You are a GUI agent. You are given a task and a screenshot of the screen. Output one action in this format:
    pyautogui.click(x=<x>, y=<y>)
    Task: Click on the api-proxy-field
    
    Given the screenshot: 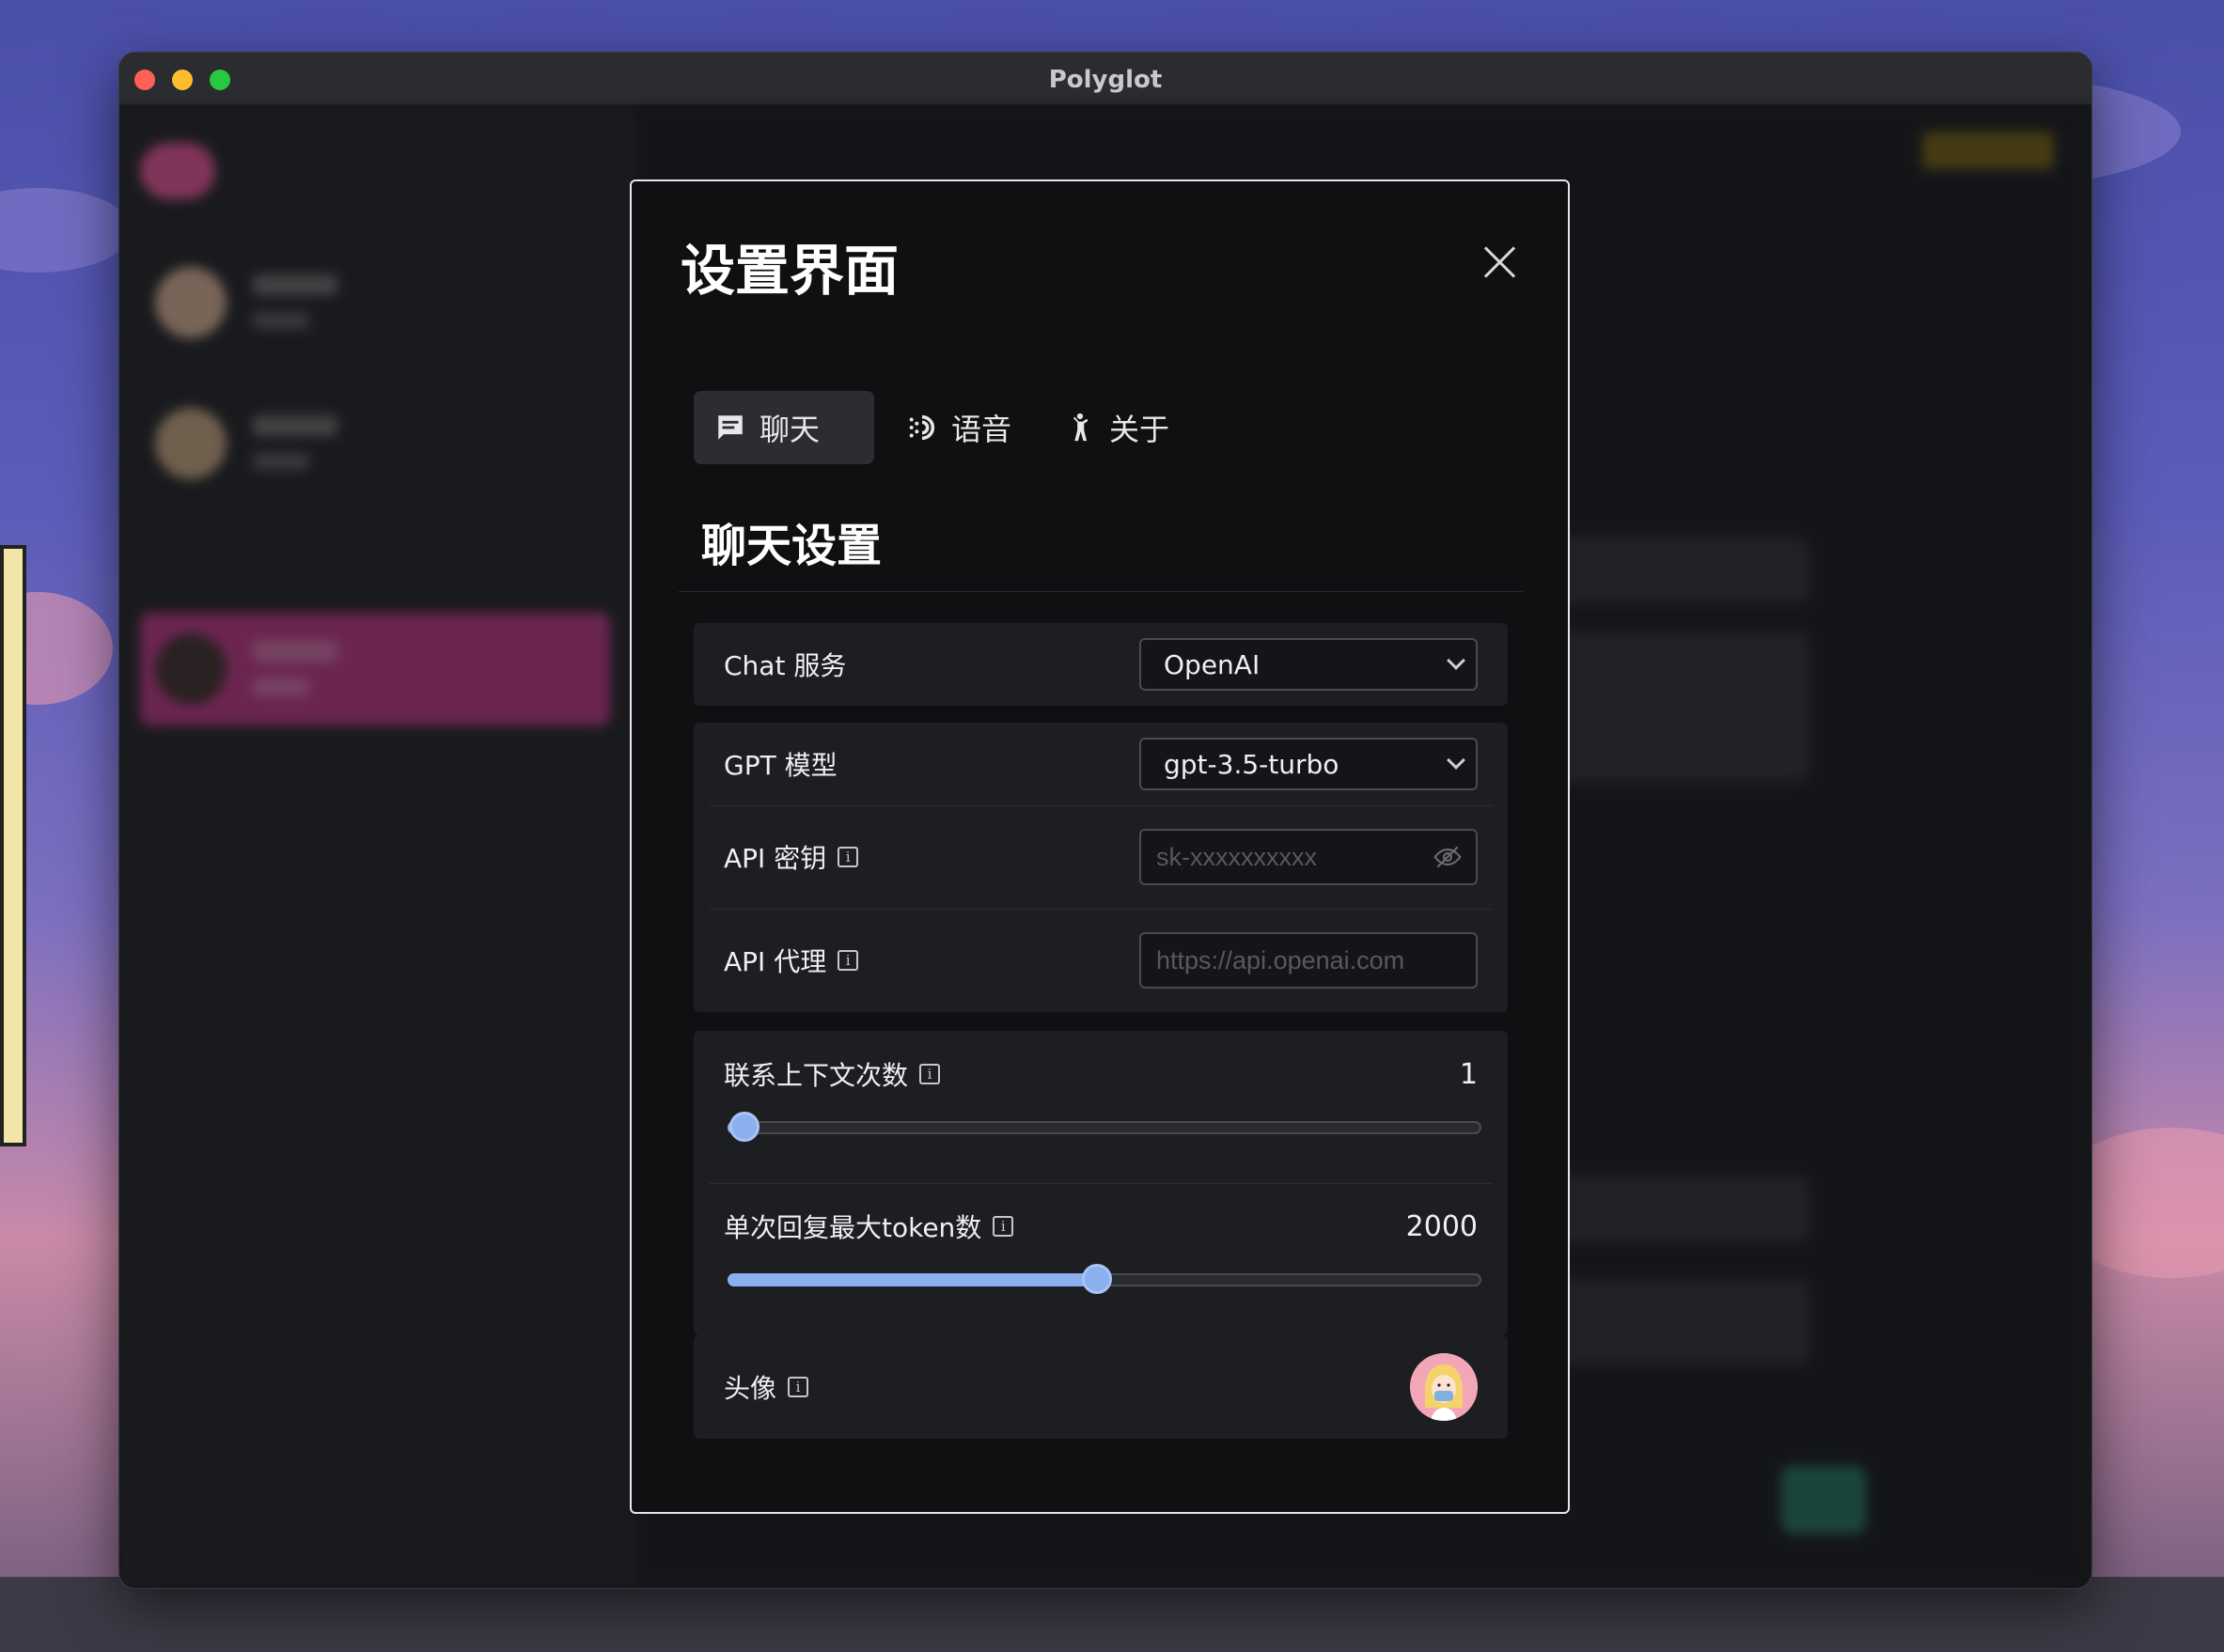 What is the action you would take?
    pyautogui.click(x=1308, y=960)
    